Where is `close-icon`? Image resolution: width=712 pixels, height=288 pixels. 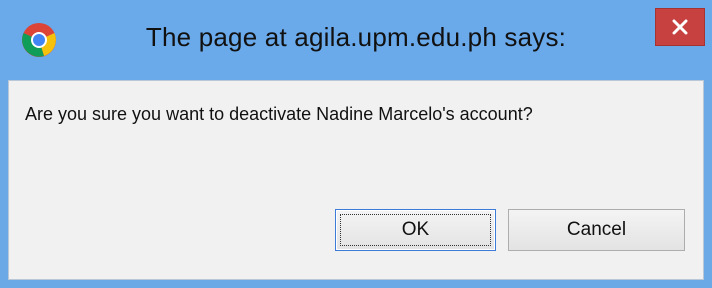 close-icon is located at coordinates (680, 27).